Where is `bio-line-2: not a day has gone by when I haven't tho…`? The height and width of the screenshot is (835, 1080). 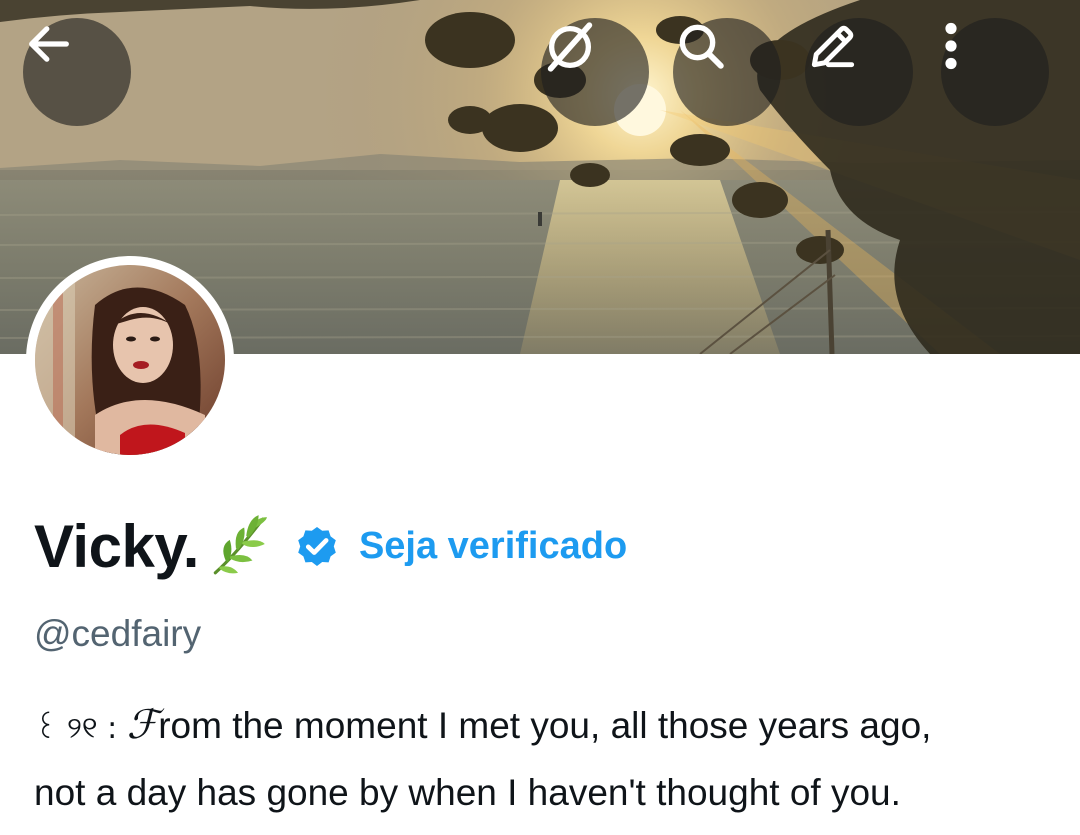
bio-line-2: not a day has gone by when I haven't tho… is located at coordinates (467, 792).